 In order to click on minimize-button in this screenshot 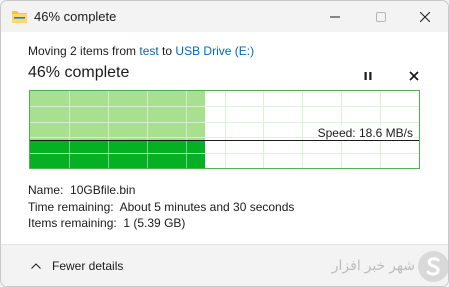, I will do `click(335, 16)`.